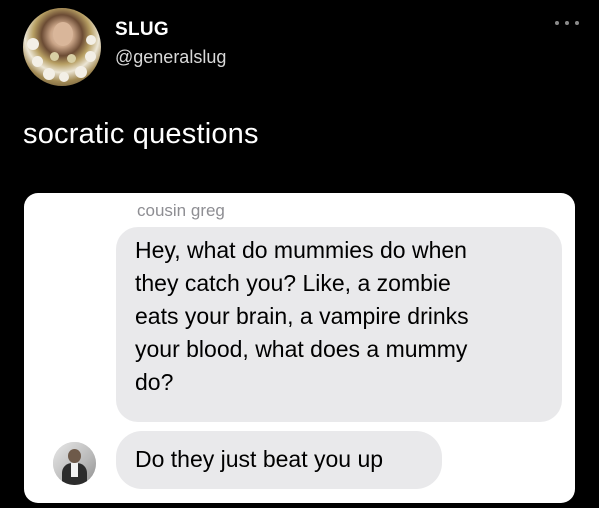  I want to click on sender-name: cousin greg, so click(181, 210).